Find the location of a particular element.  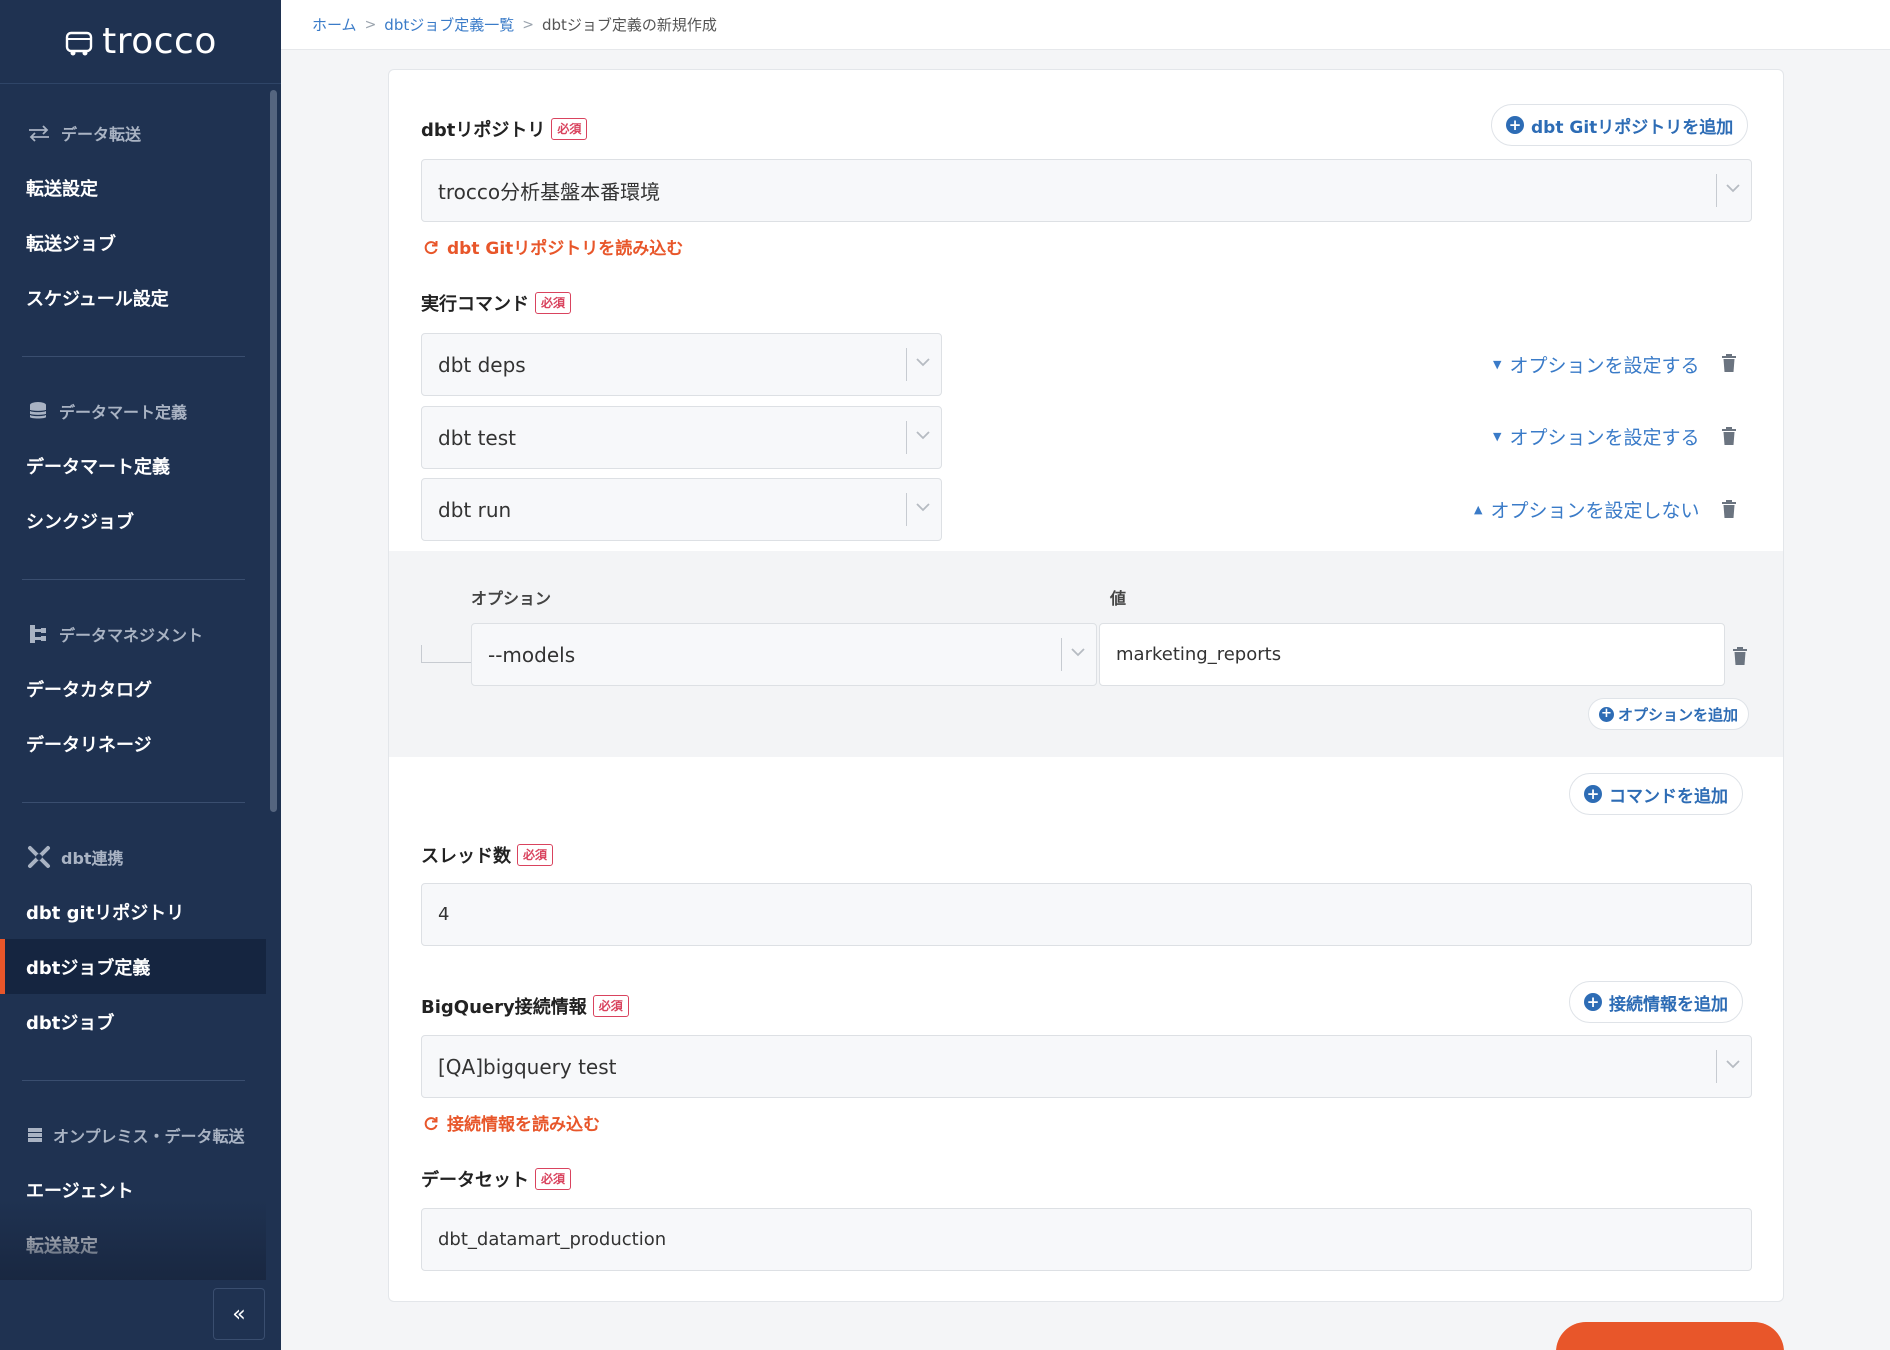

database-icon is located at coordinates (38, 410).